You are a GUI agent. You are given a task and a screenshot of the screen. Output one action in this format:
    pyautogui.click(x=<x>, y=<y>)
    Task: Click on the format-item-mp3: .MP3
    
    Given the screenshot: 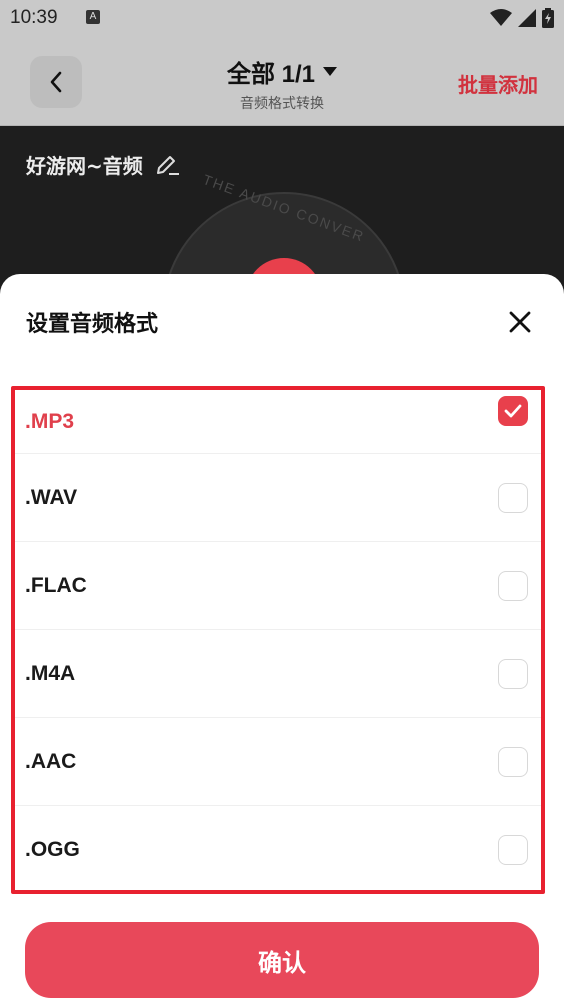 What is the action you would take?
    pyautogui.click(x=278, y=422)
    